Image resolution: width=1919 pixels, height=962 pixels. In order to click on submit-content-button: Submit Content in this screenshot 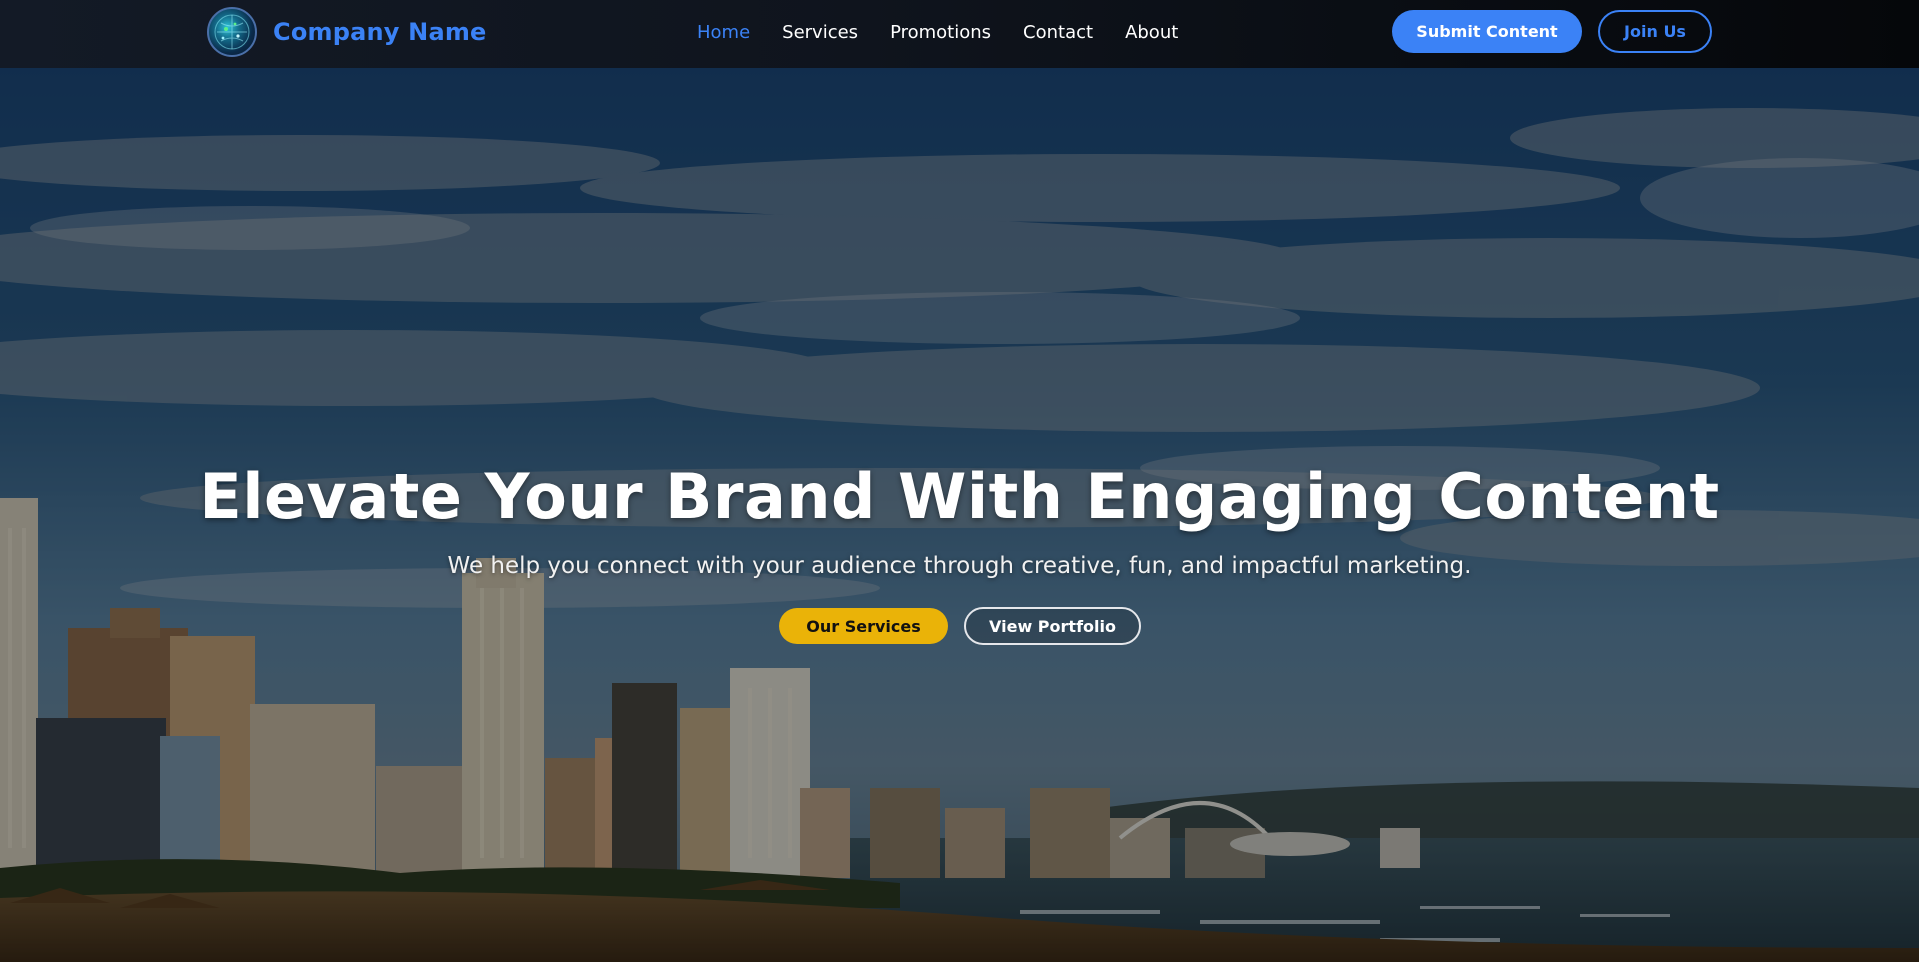, I will do `click(1487, 31)`.